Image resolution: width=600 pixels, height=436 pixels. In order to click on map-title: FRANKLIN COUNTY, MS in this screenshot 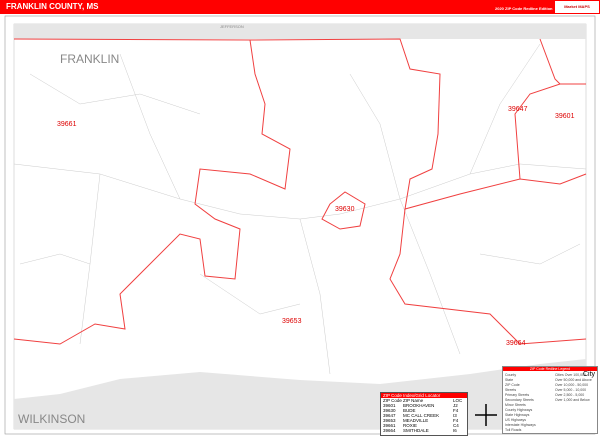, I will do `click(52, 6)`.